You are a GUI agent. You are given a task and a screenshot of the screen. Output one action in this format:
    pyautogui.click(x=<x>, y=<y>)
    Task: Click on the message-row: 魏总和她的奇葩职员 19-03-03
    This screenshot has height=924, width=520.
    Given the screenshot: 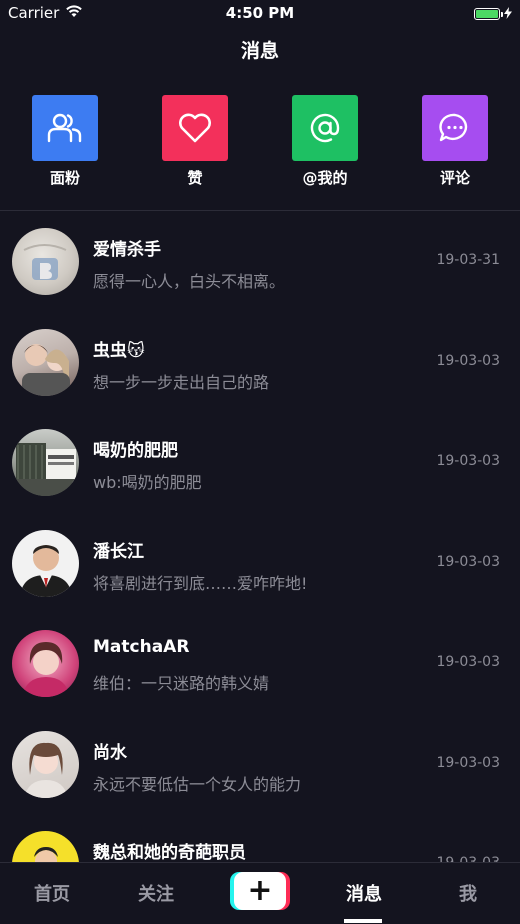 What is the action you would take?
    pyautogui.click(x=260, y=838)
    